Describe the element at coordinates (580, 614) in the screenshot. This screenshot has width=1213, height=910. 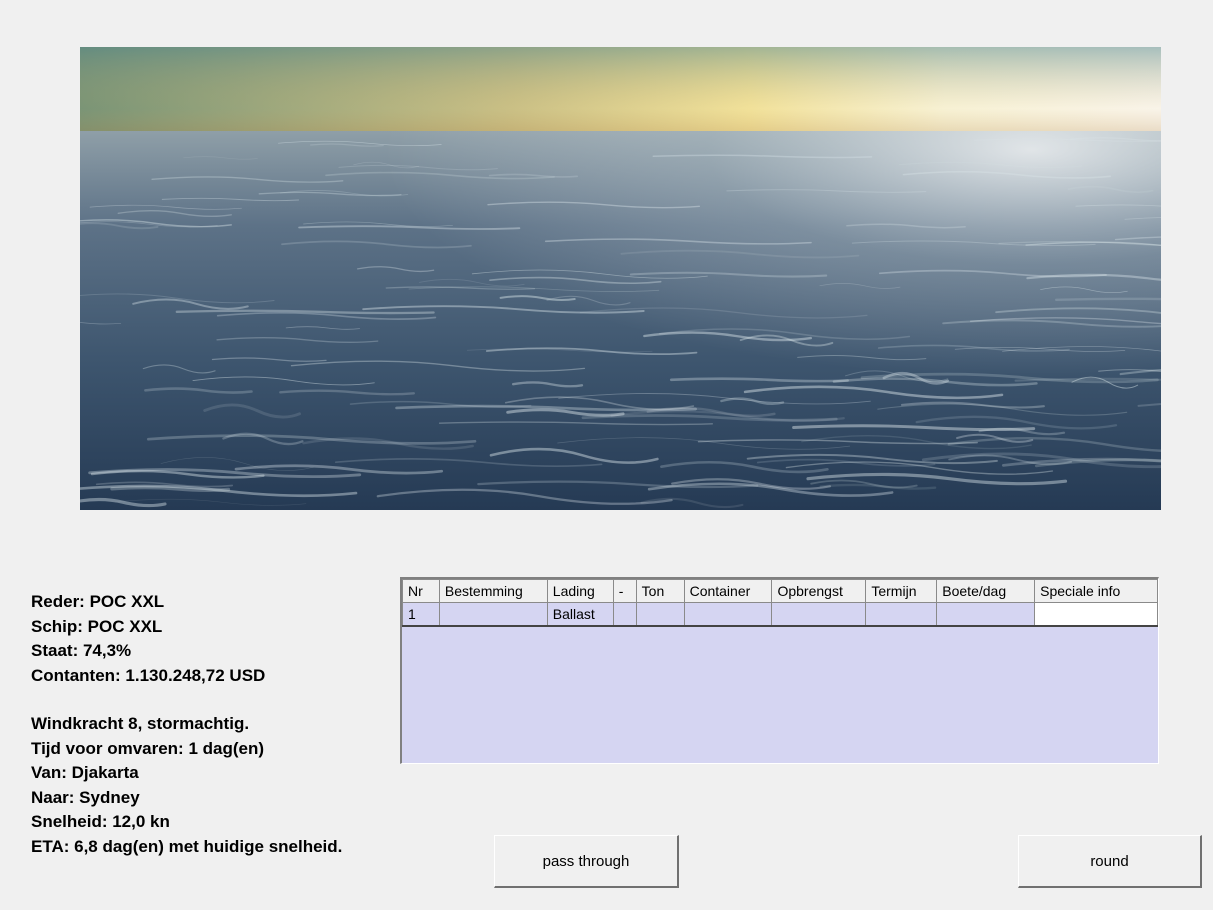
I see `cell-lading: Ballast` at that location.